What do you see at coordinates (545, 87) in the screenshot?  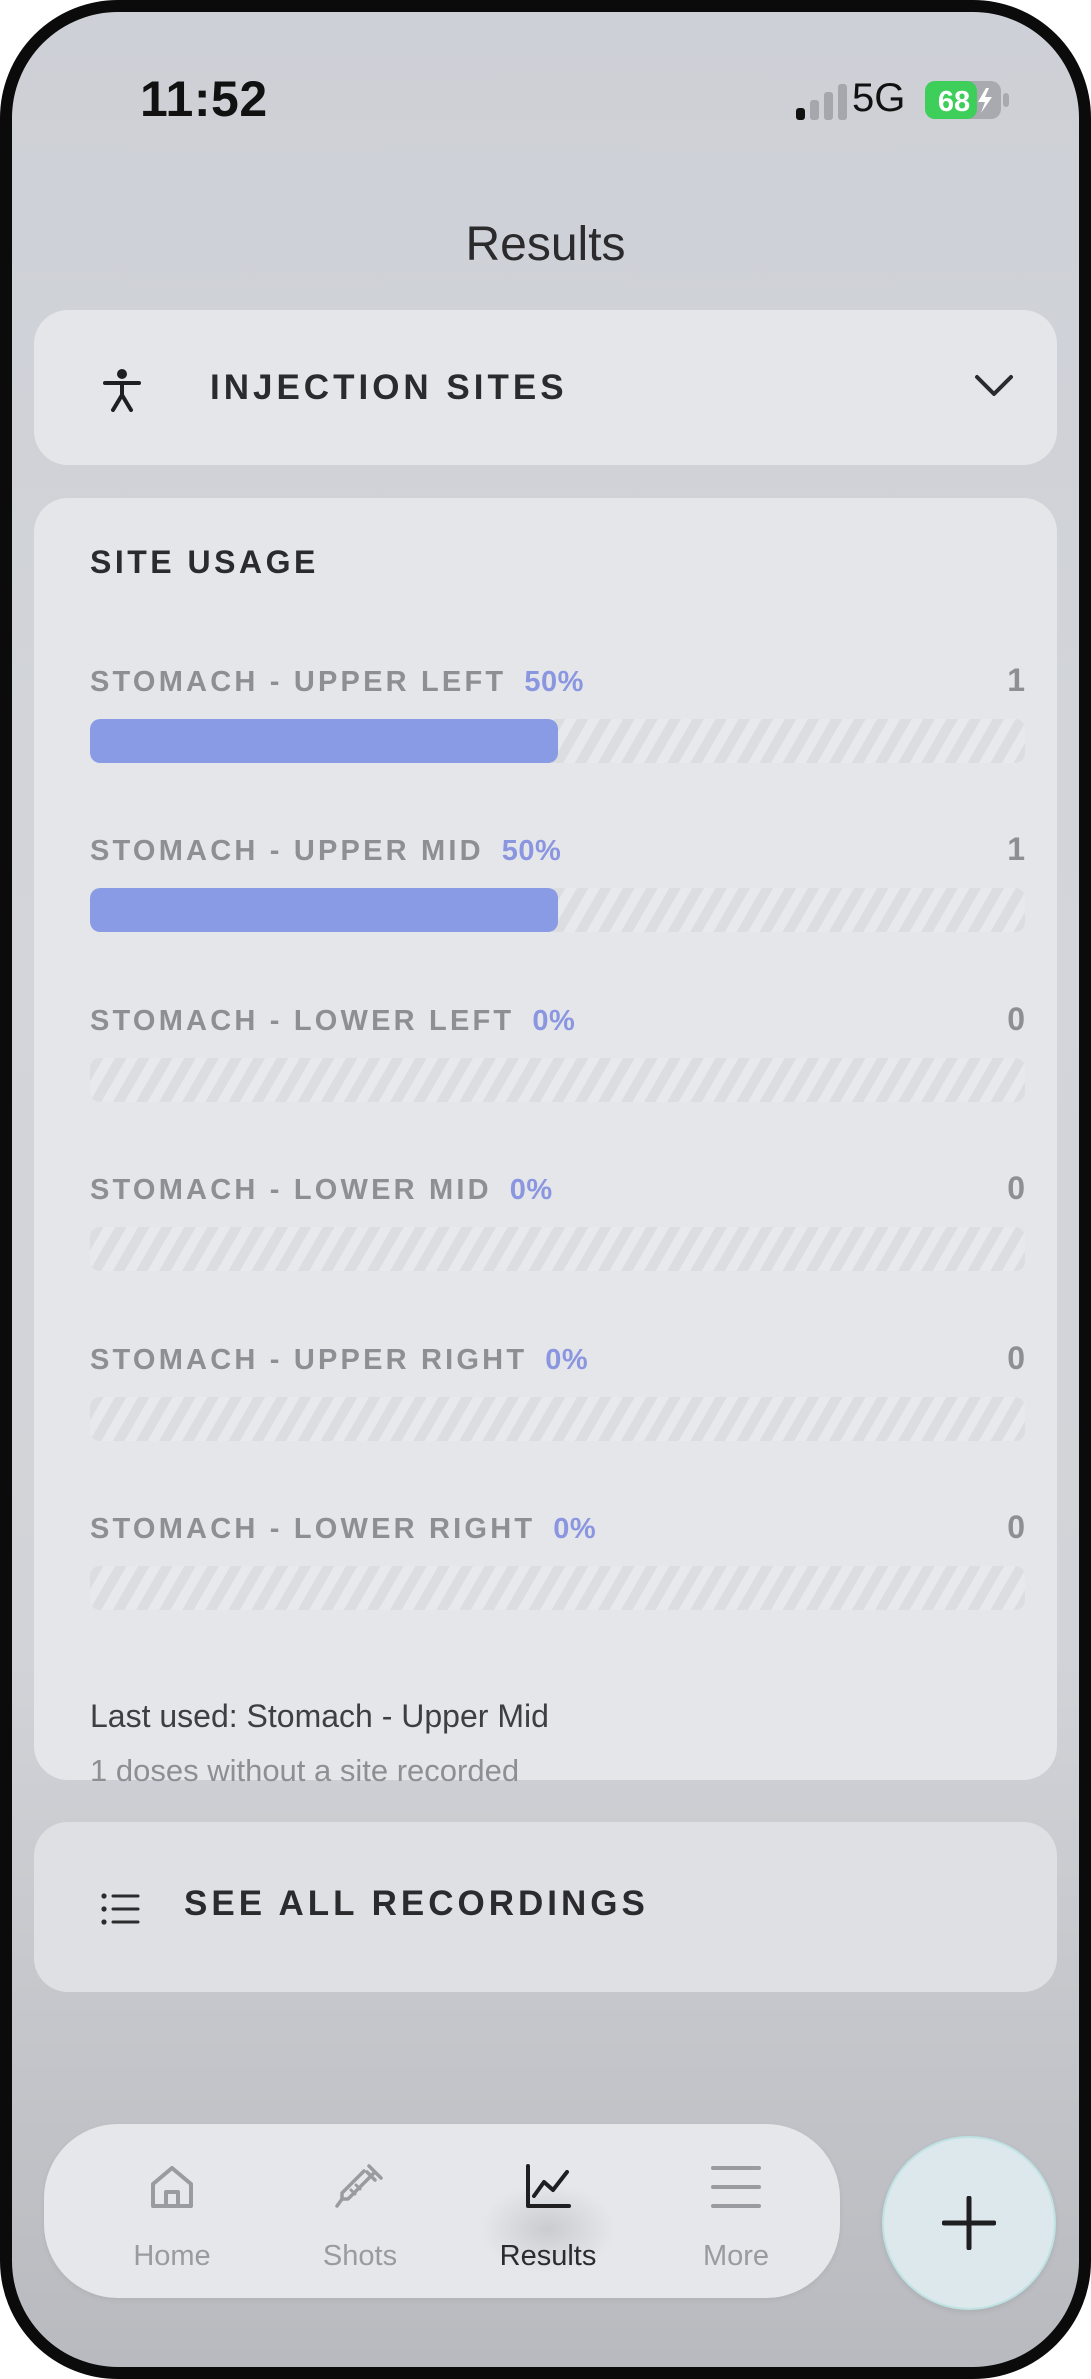 I see `status-bar: 11:52 5G 68` at bounding box center [545, 87].